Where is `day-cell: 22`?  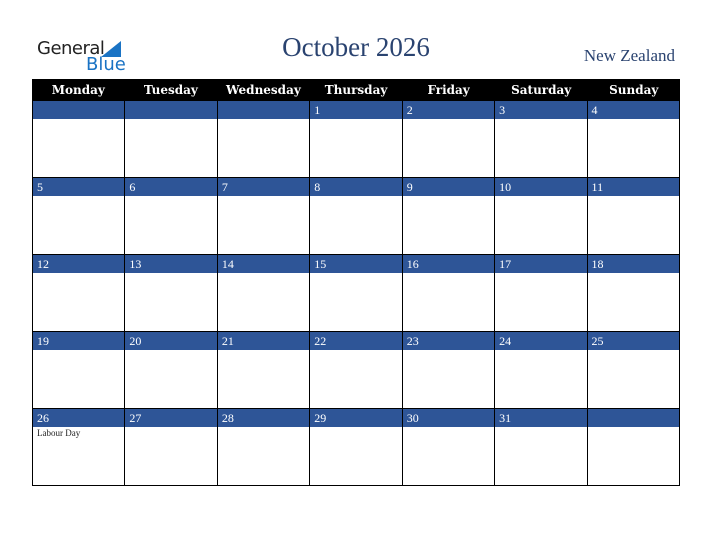 day-cell: 22 is located at coordinates (355, 370).